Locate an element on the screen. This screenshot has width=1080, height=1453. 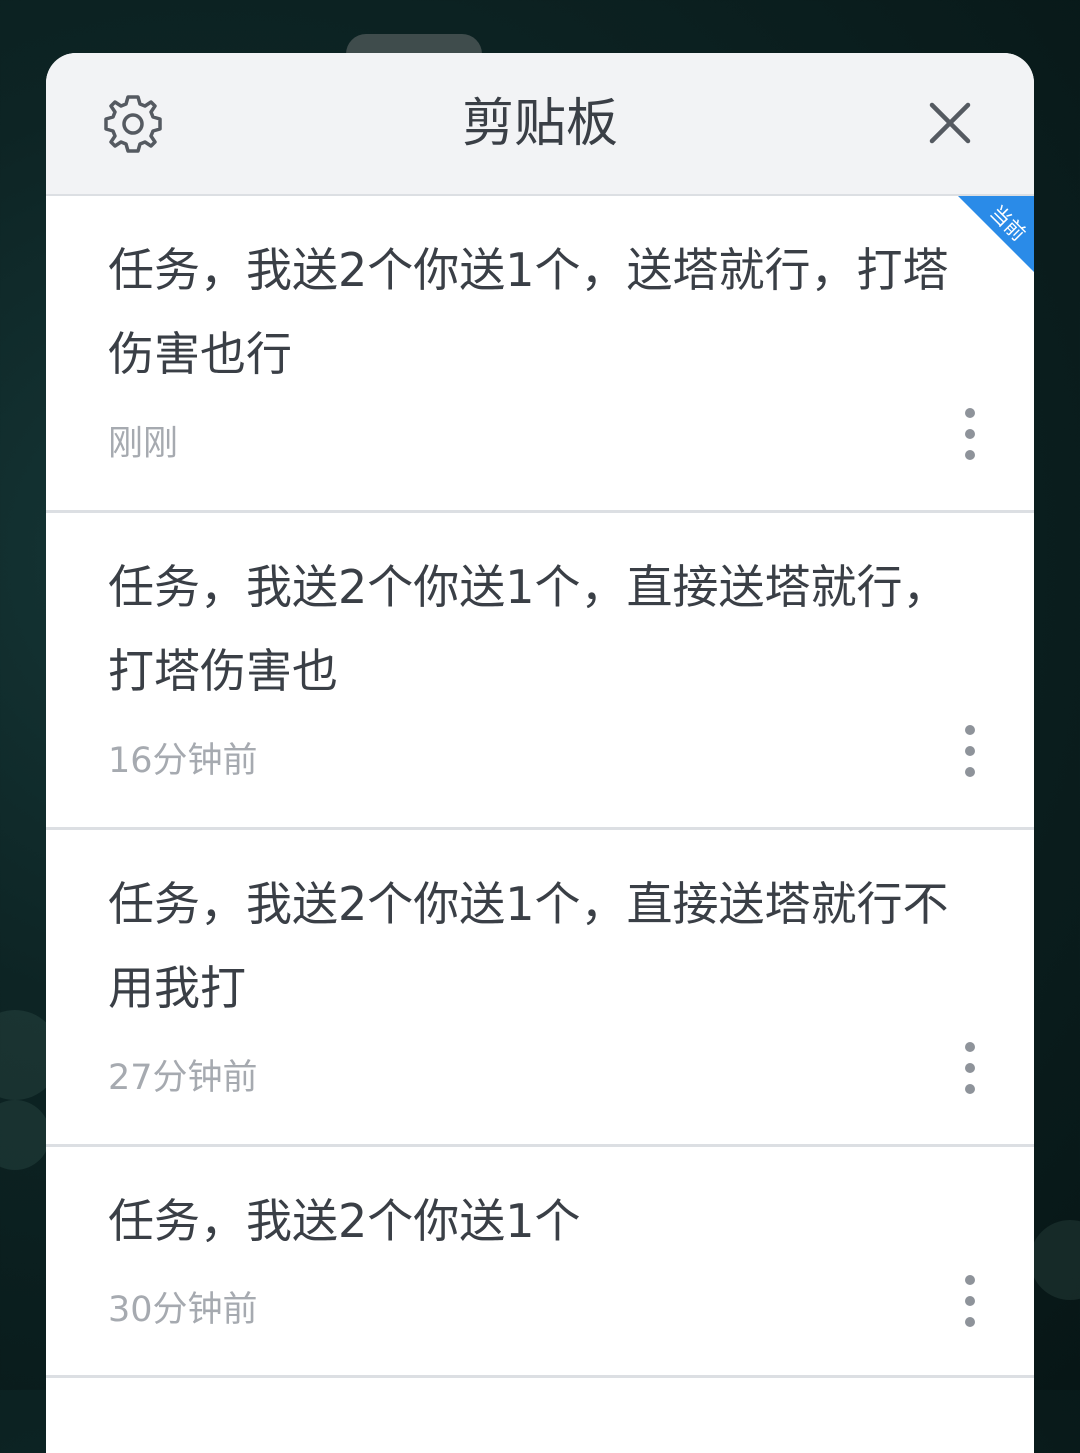
clipboard-header: 剪贴板 is located at coordinates (540, 124).